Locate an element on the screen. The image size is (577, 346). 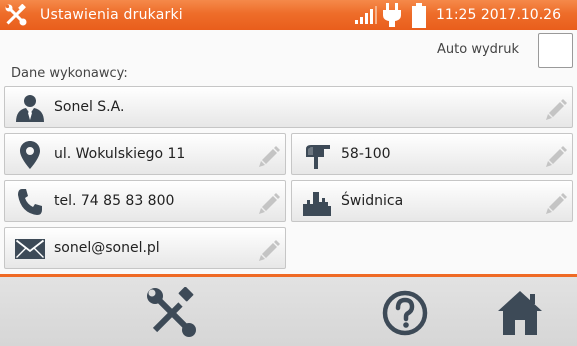
tools-icon is located at coordinates (16, 15).